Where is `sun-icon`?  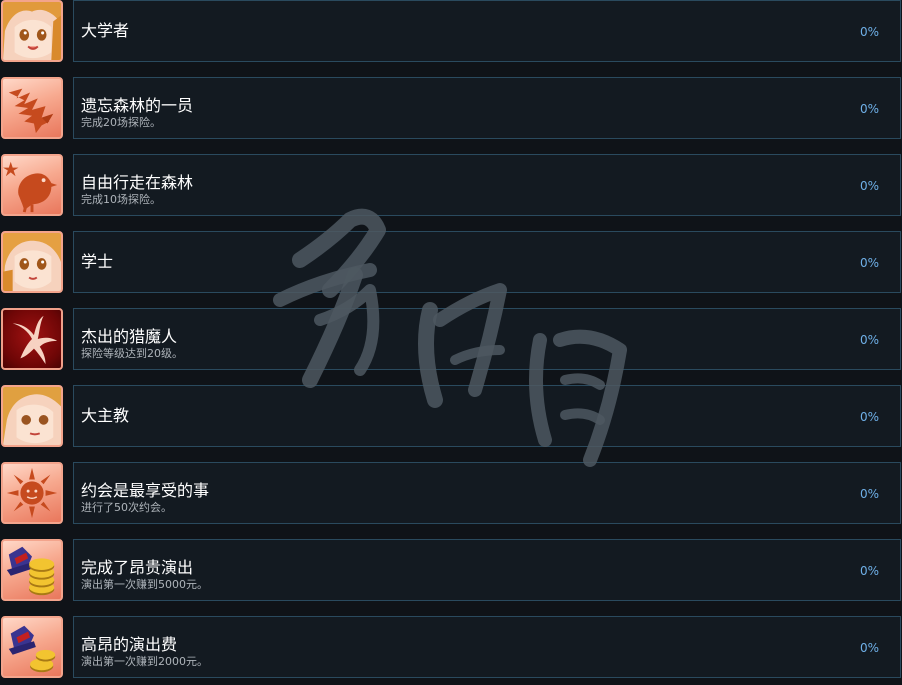 sun-icon is located at coordinates (32, 493).